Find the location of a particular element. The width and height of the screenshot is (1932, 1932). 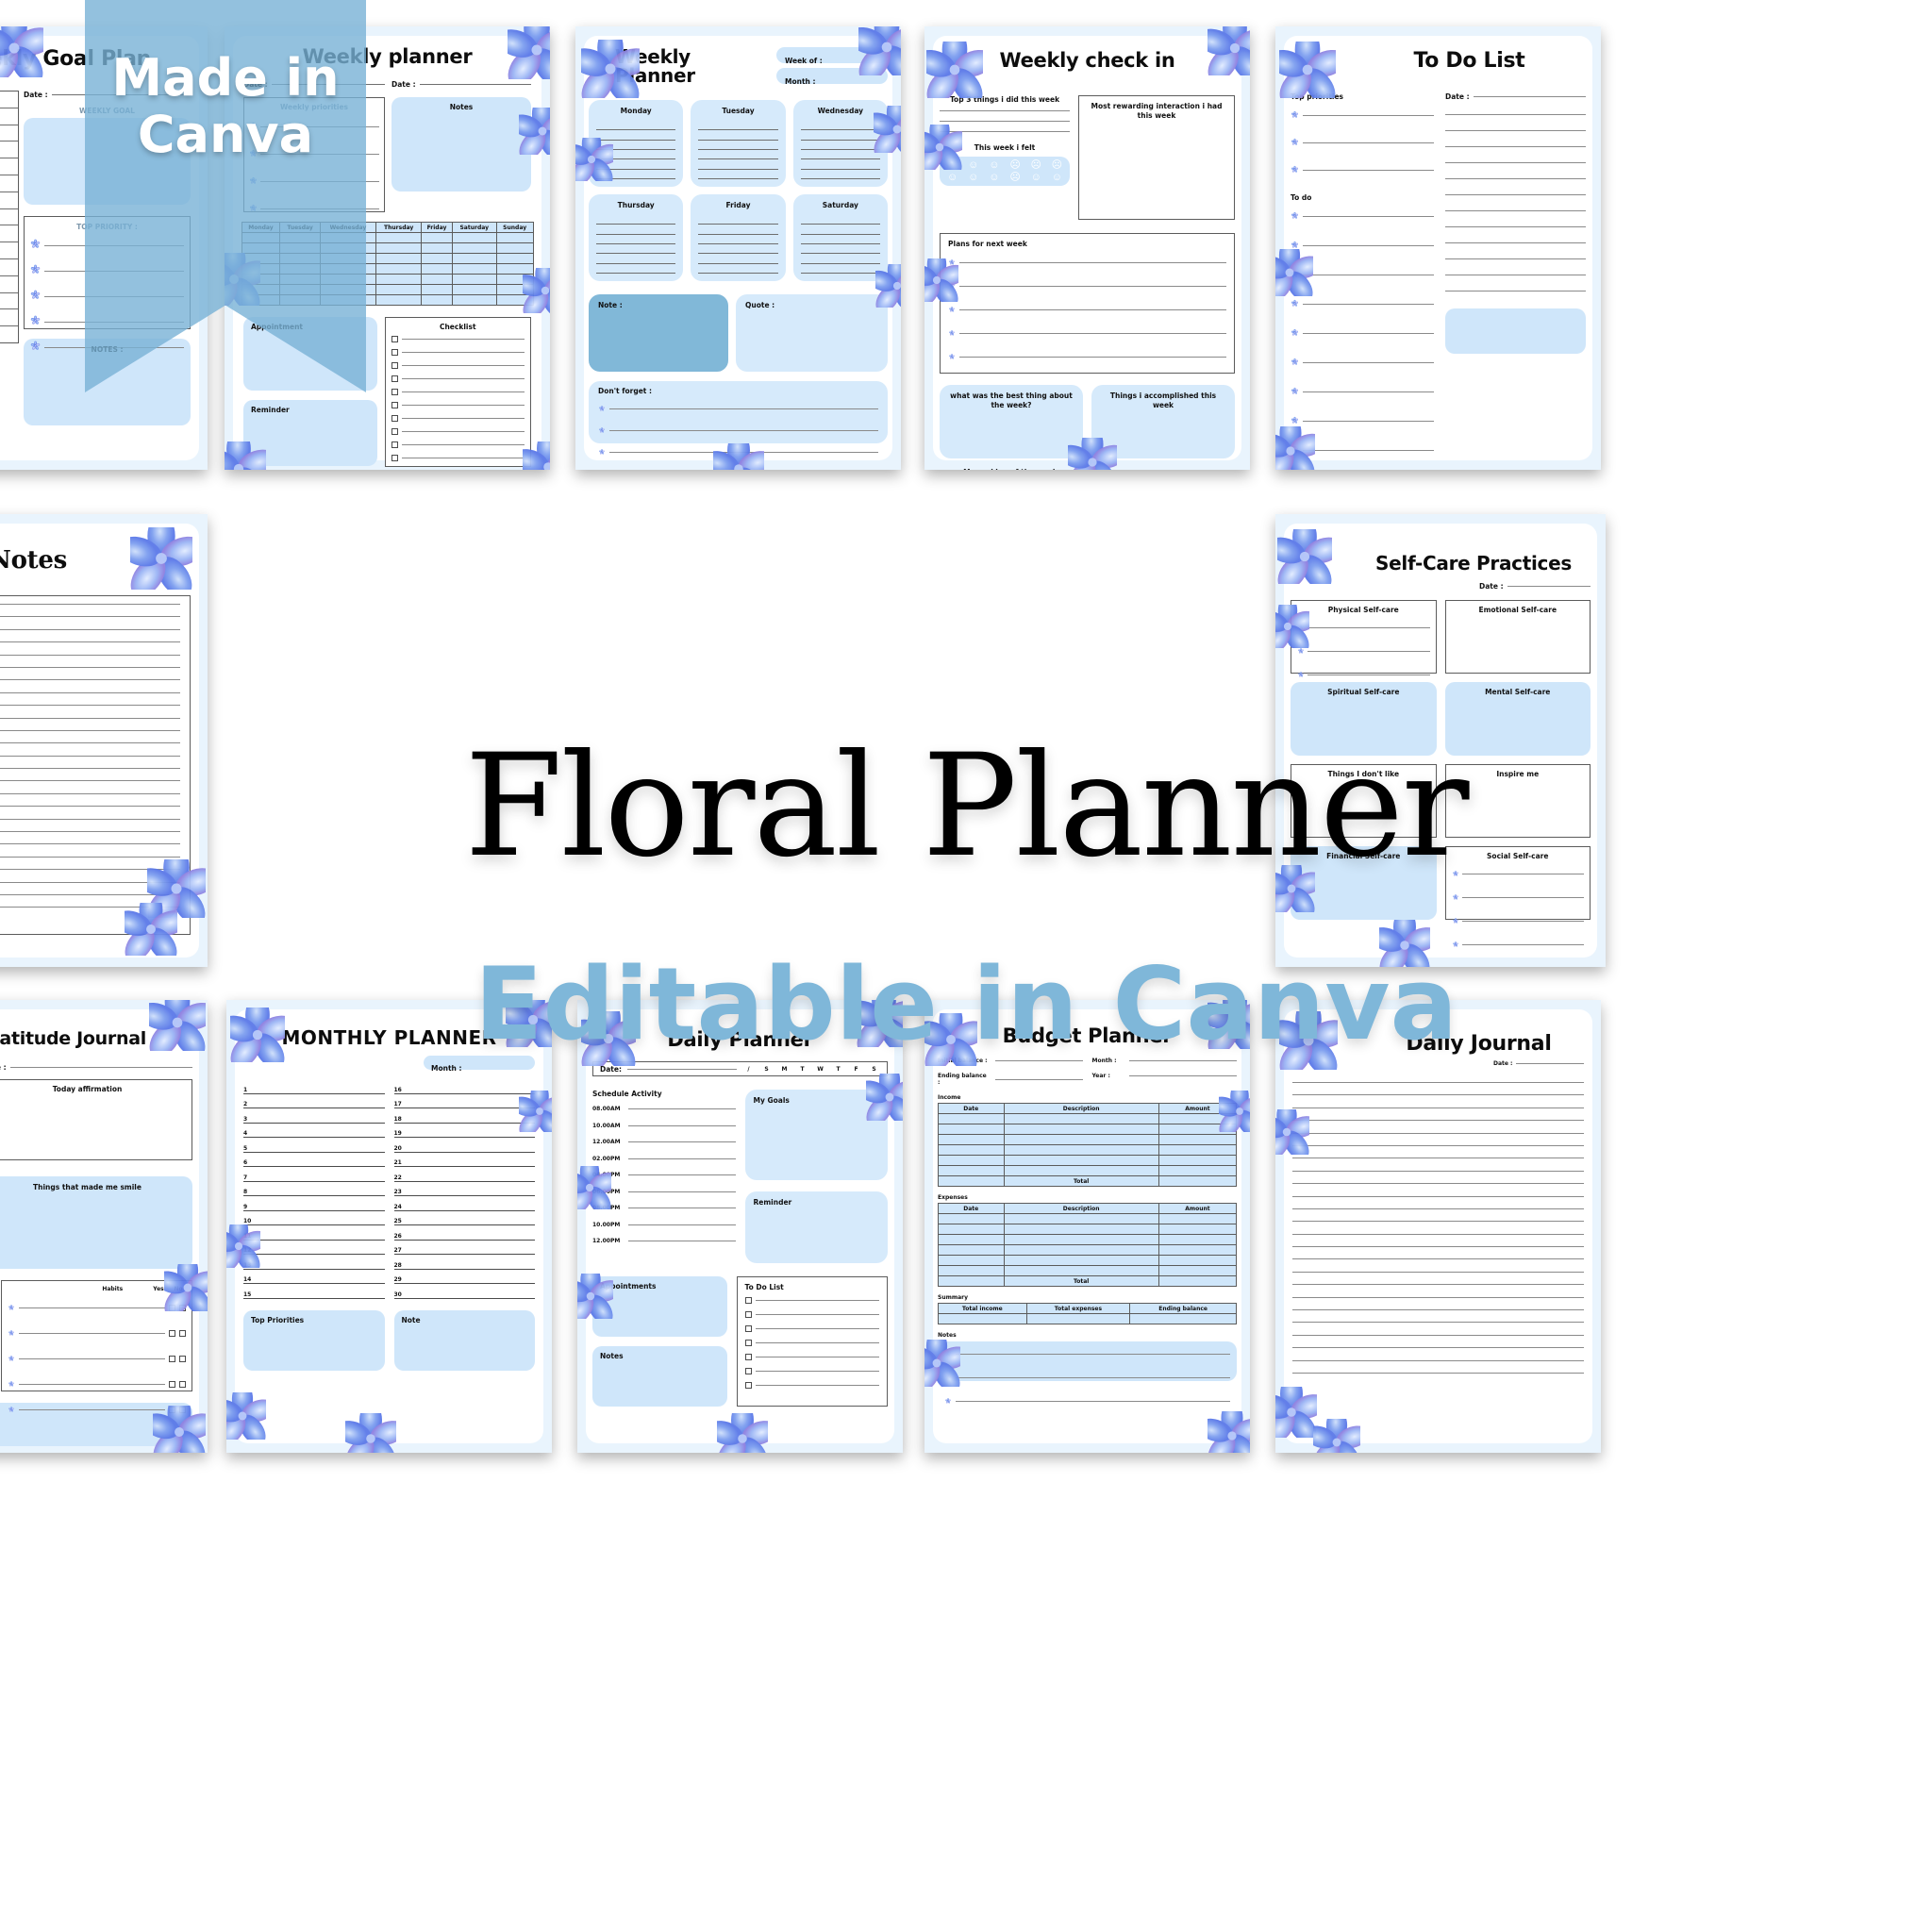

monthly-days-left-column: 1 2 3 4 5 6 7 8 9 10 11 12 13 14 15 is located at coordinates (314, 1189).